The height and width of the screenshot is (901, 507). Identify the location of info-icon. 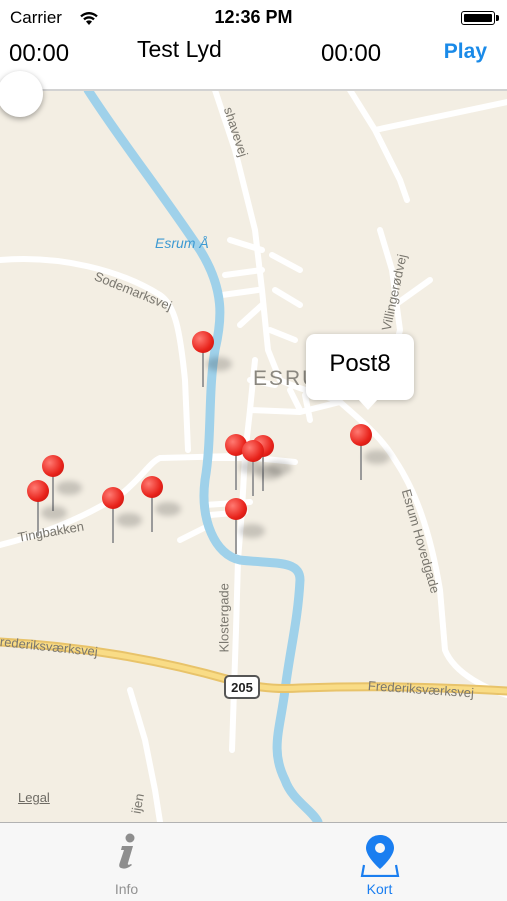
(126, 851).